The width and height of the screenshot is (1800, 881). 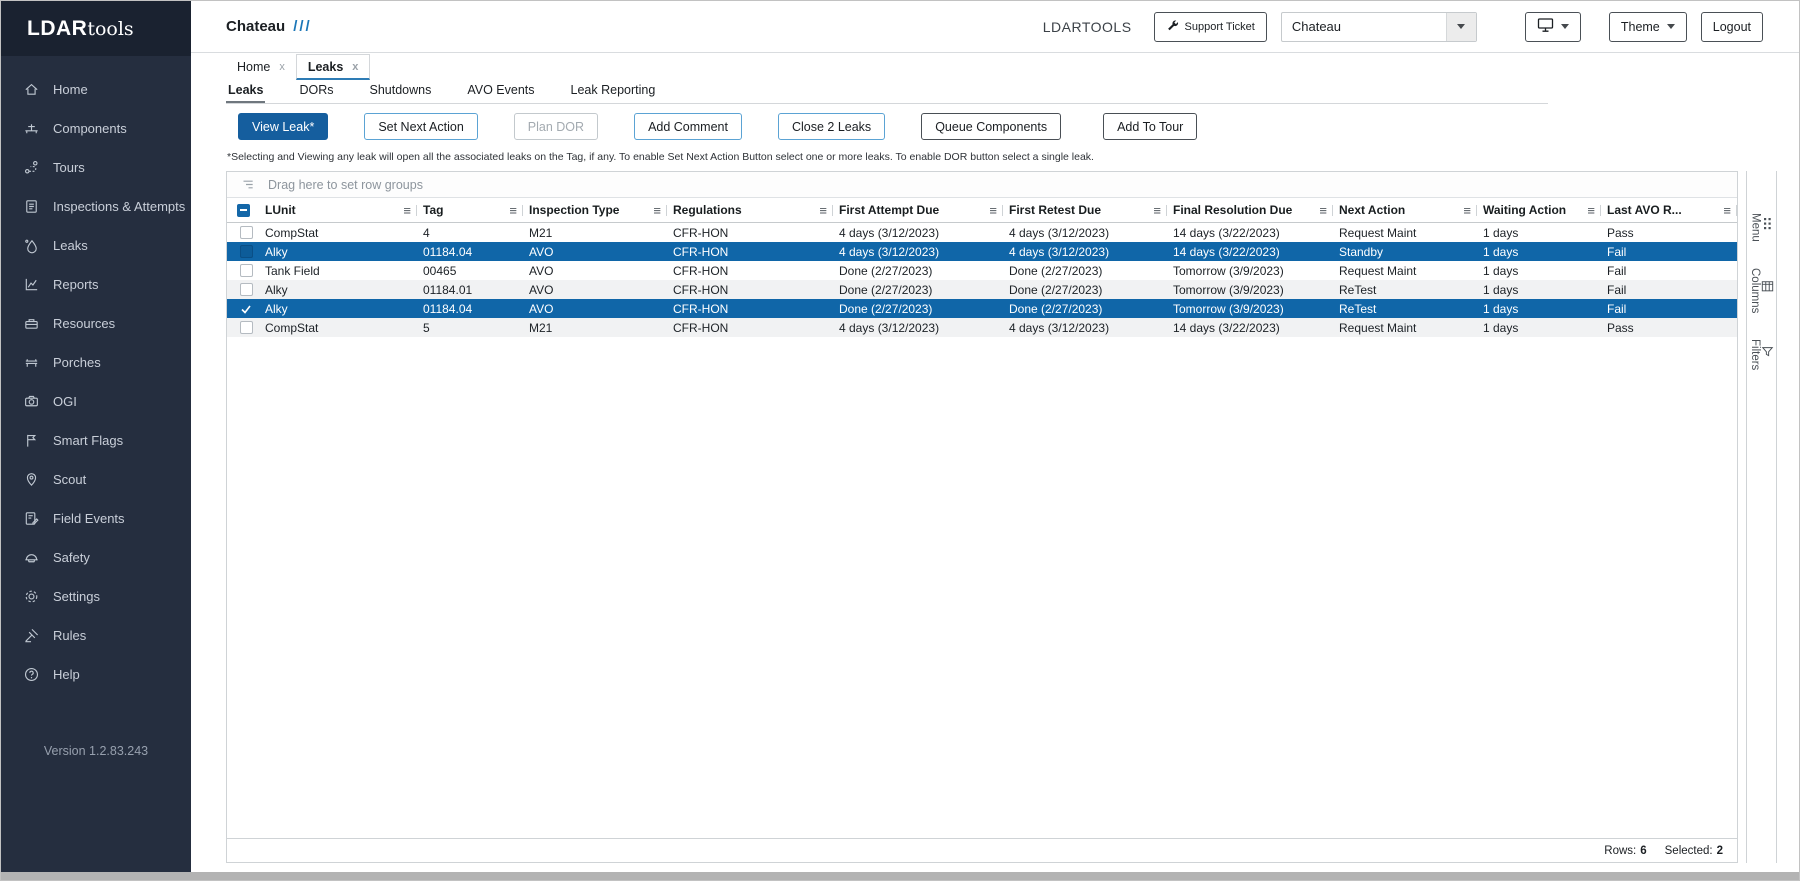 What do you see at coordinates (918, 210) in the screenshot?
I see `column-header-first-attempt-due: First Attempt Due ≡` at bounding box center [918, 210].